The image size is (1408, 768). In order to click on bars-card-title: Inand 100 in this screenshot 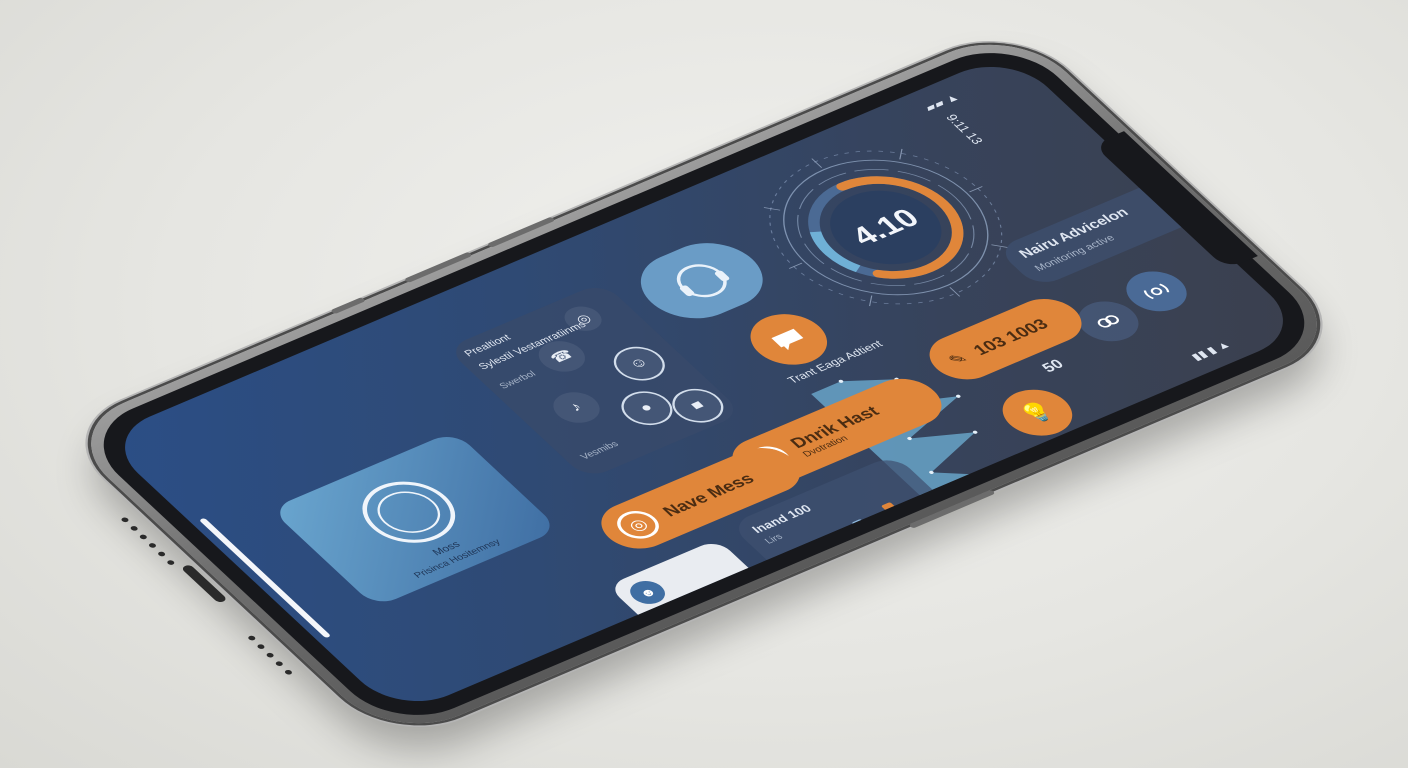, I will do `click(781, 519)`.